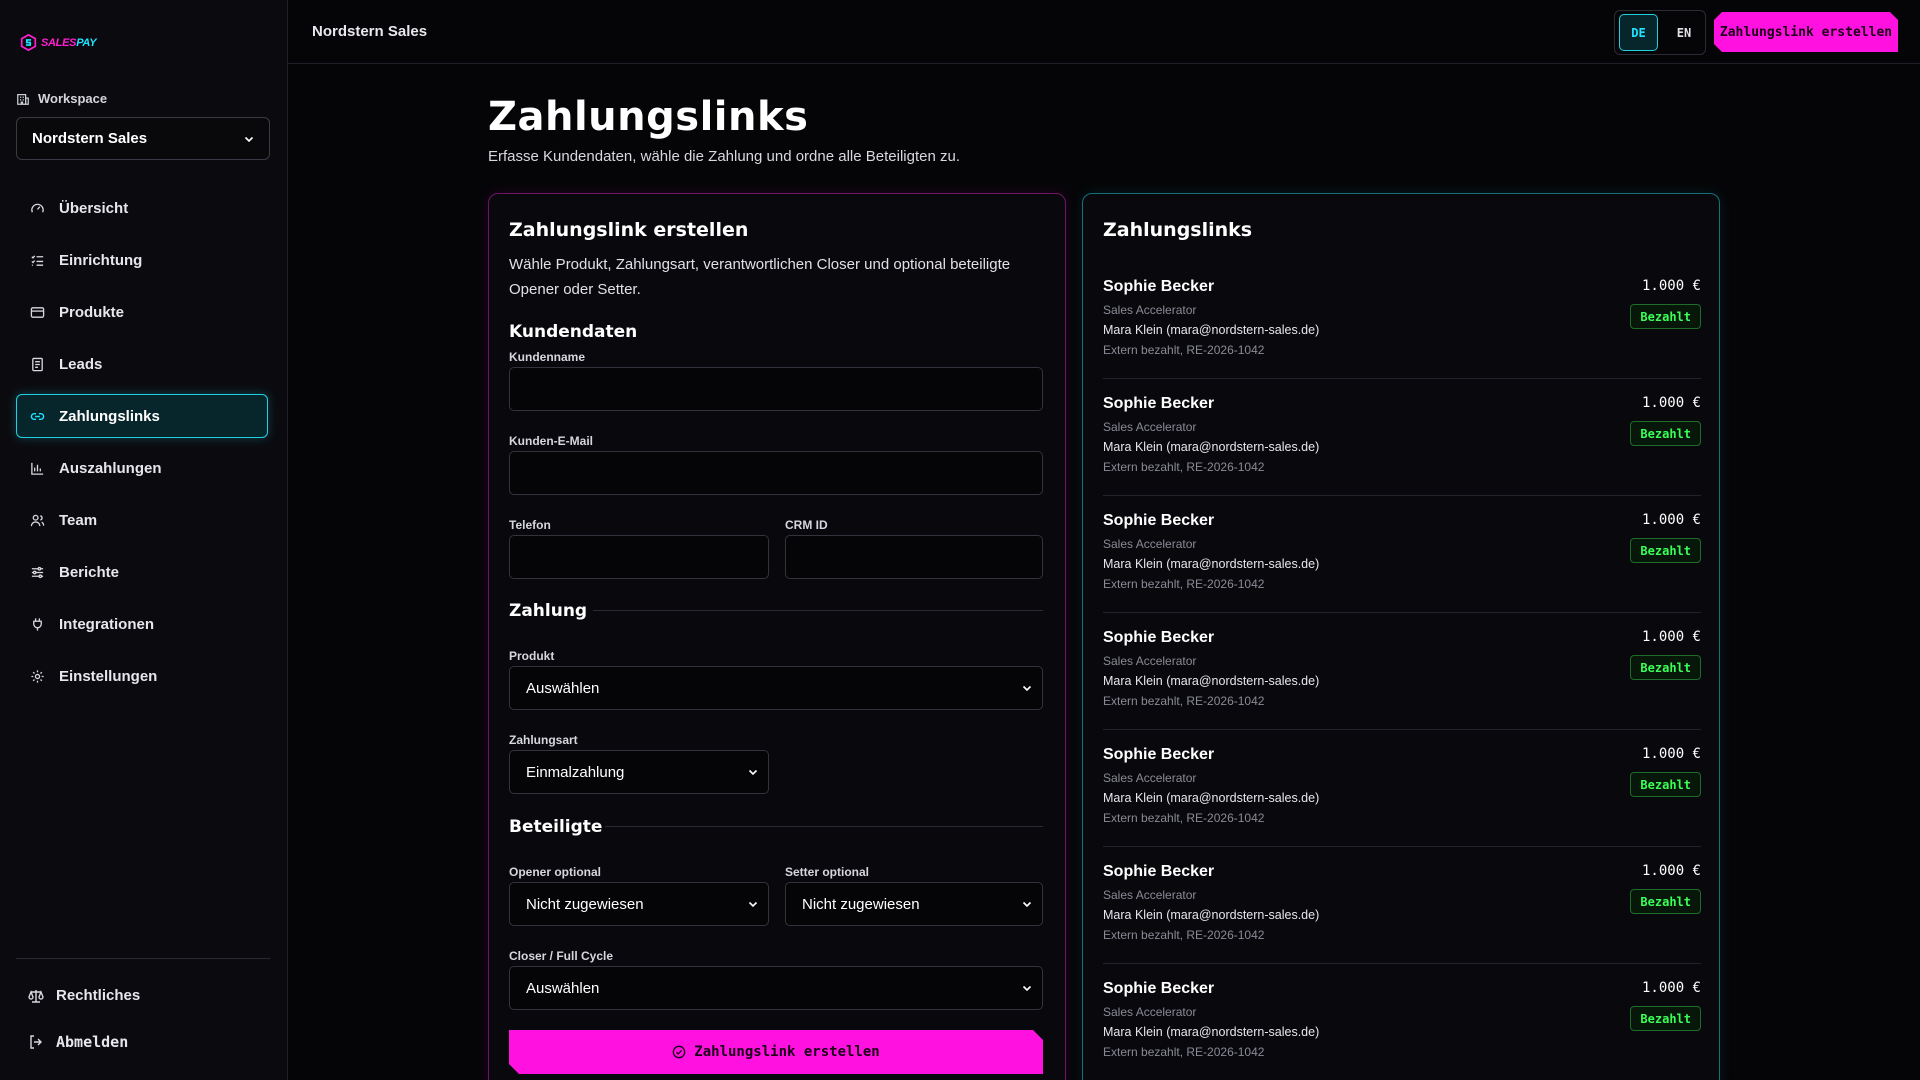 This screenshot has height=1080, width=1920. Describe the element at coordinates (37, 312) in the screenshot. I see `card-icon` at that location.